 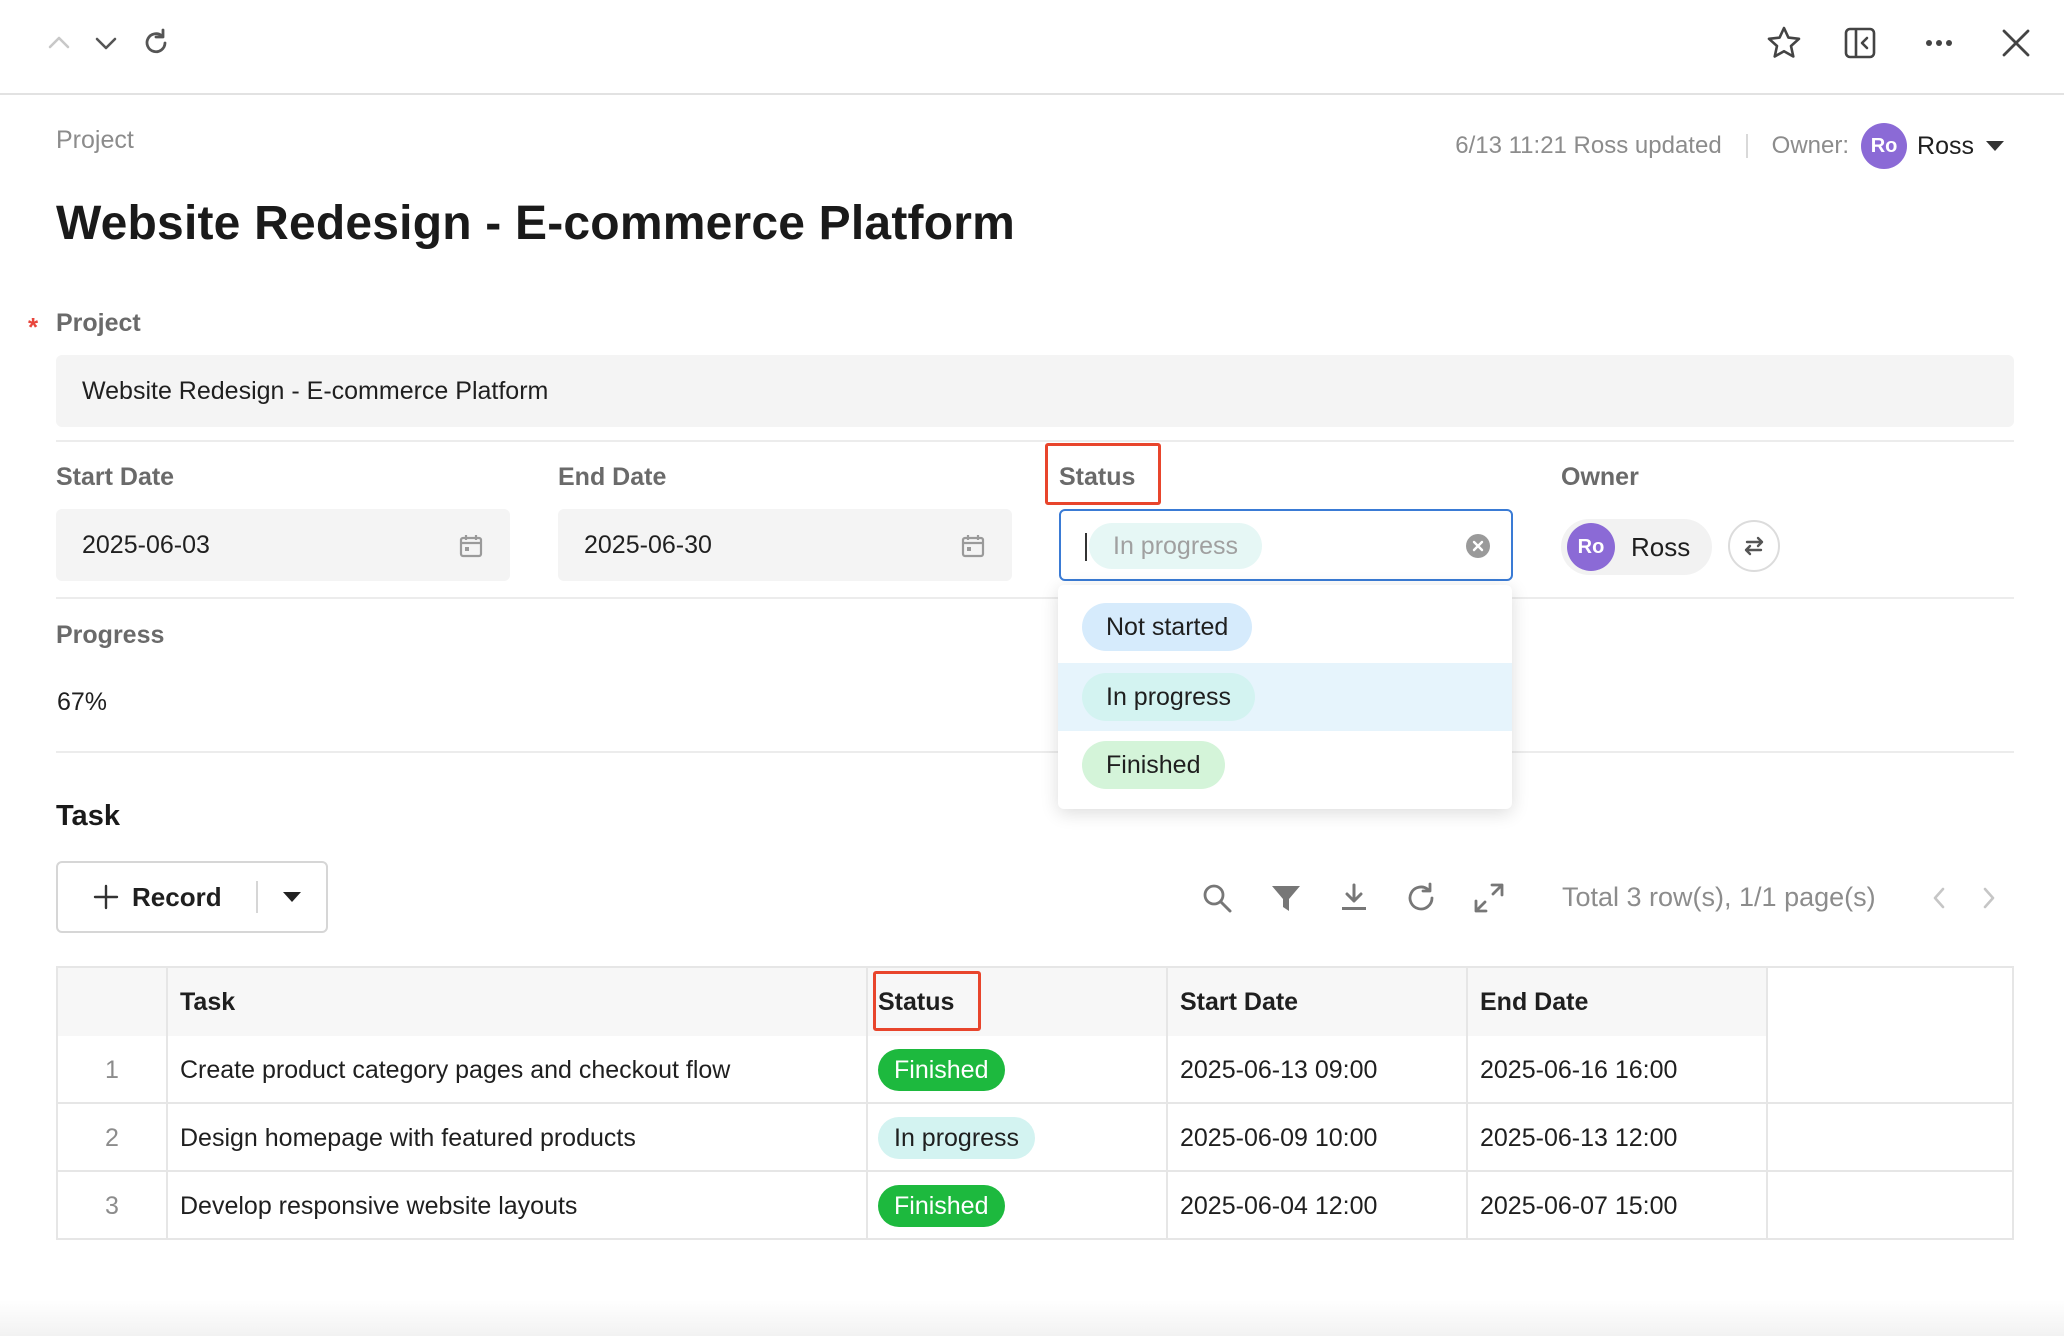 I want to click on star-icon, so click(x=1784, y=43).